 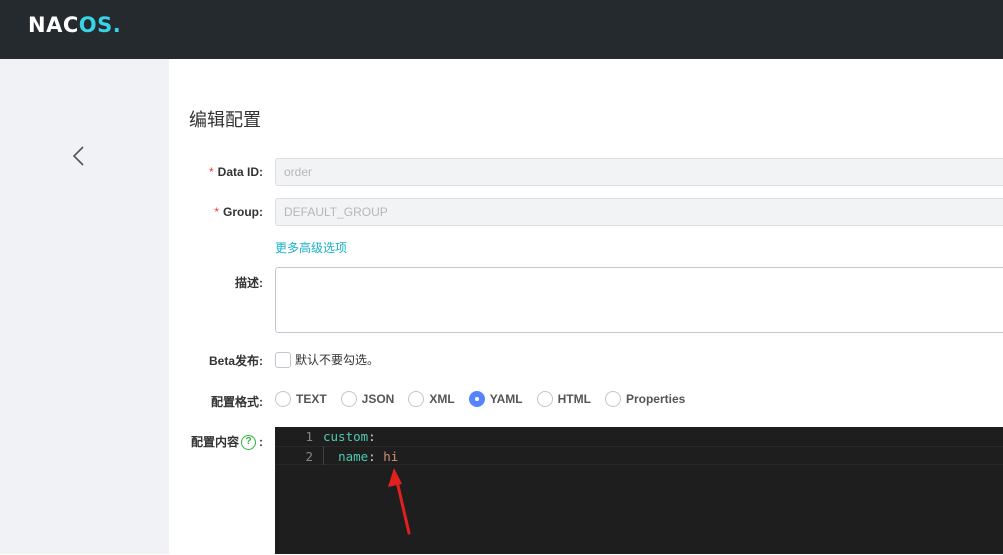 What do you see at coordinates (261, 442) in the screenshot?
I see `content-label-colon: :` at bounding box center [261, 442].